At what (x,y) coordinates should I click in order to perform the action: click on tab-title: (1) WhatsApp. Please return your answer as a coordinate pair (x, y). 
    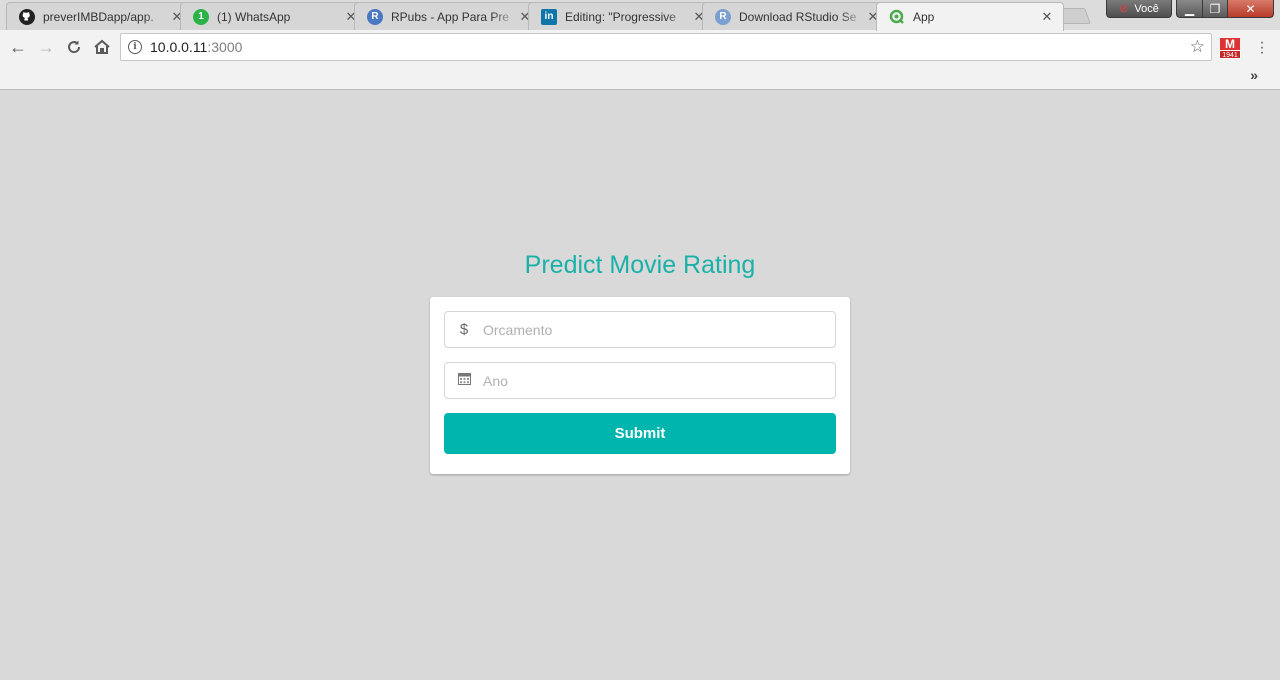
    Looking at the image, I should click on (254, 16).